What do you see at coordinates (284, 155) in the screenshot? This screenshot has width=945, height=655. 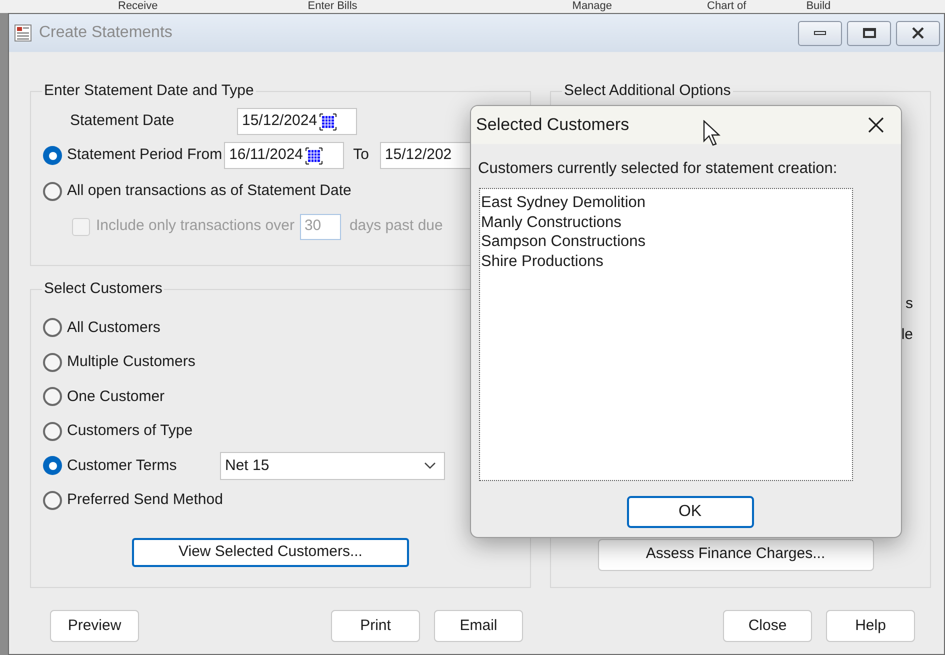 I see `date-field: 16/11/2024` at bounding box center [284, 155].